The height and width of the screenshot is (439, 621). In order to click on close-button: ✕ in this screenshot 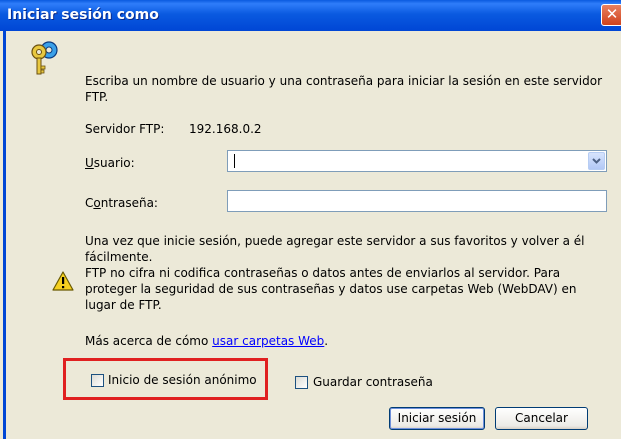, I will do `click(611, 15)`.